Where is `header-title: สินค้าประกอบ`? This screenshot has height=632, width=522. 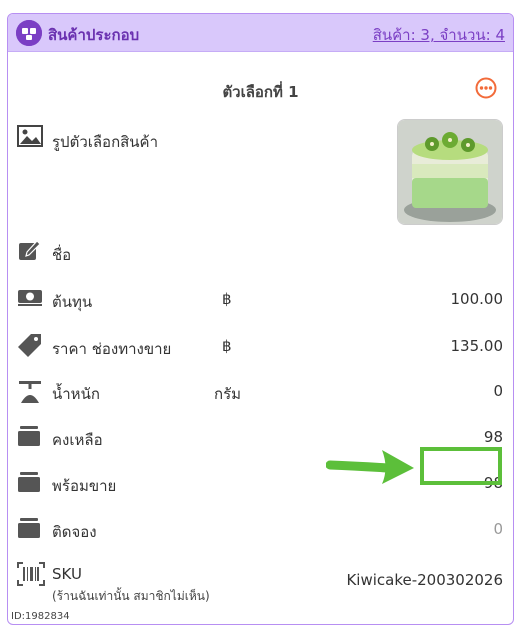 header-title: สินค้าประกอบ is located at coordinates (94, 35).